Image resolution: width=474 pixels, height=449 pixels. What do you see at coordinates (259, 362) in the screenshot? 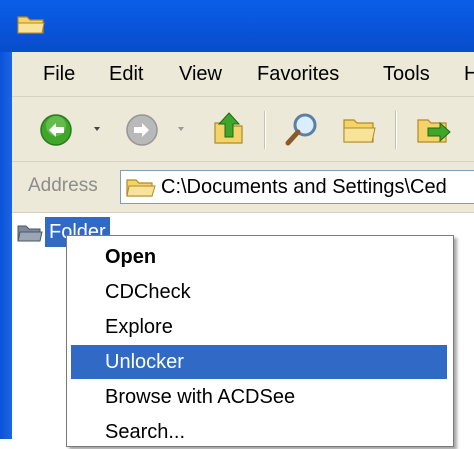
I see `menu-item-unlocker: Unlocker` at bounding box center [259, 362].